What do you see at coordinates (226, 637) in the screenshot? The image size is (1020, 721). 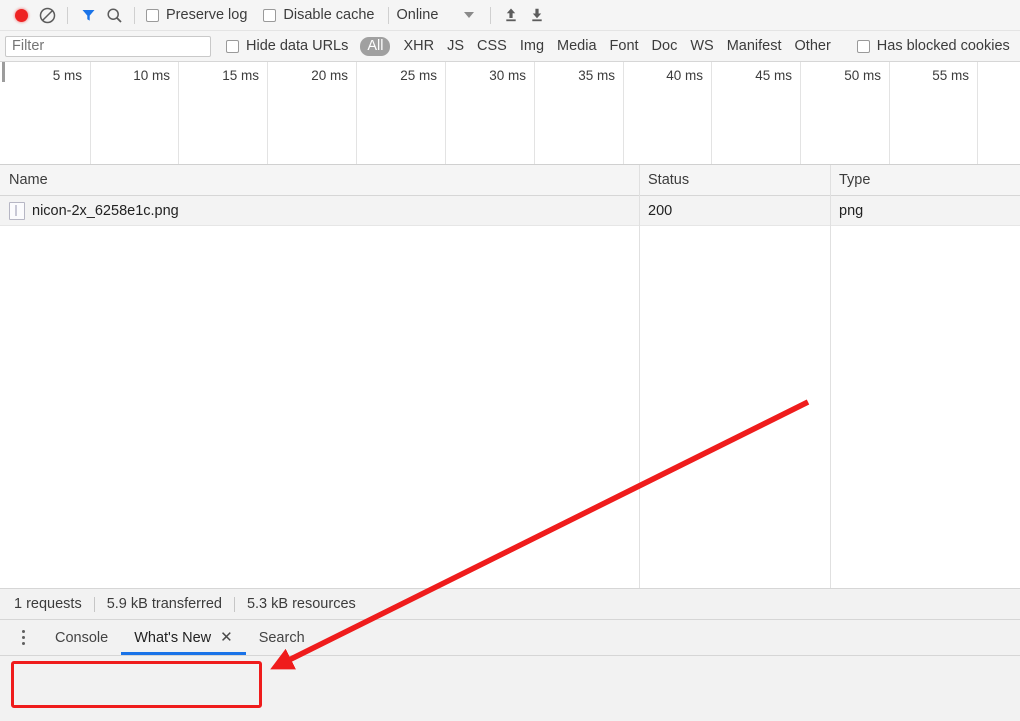 I see `close-icon: ✕` at bounding box center [226, 637].